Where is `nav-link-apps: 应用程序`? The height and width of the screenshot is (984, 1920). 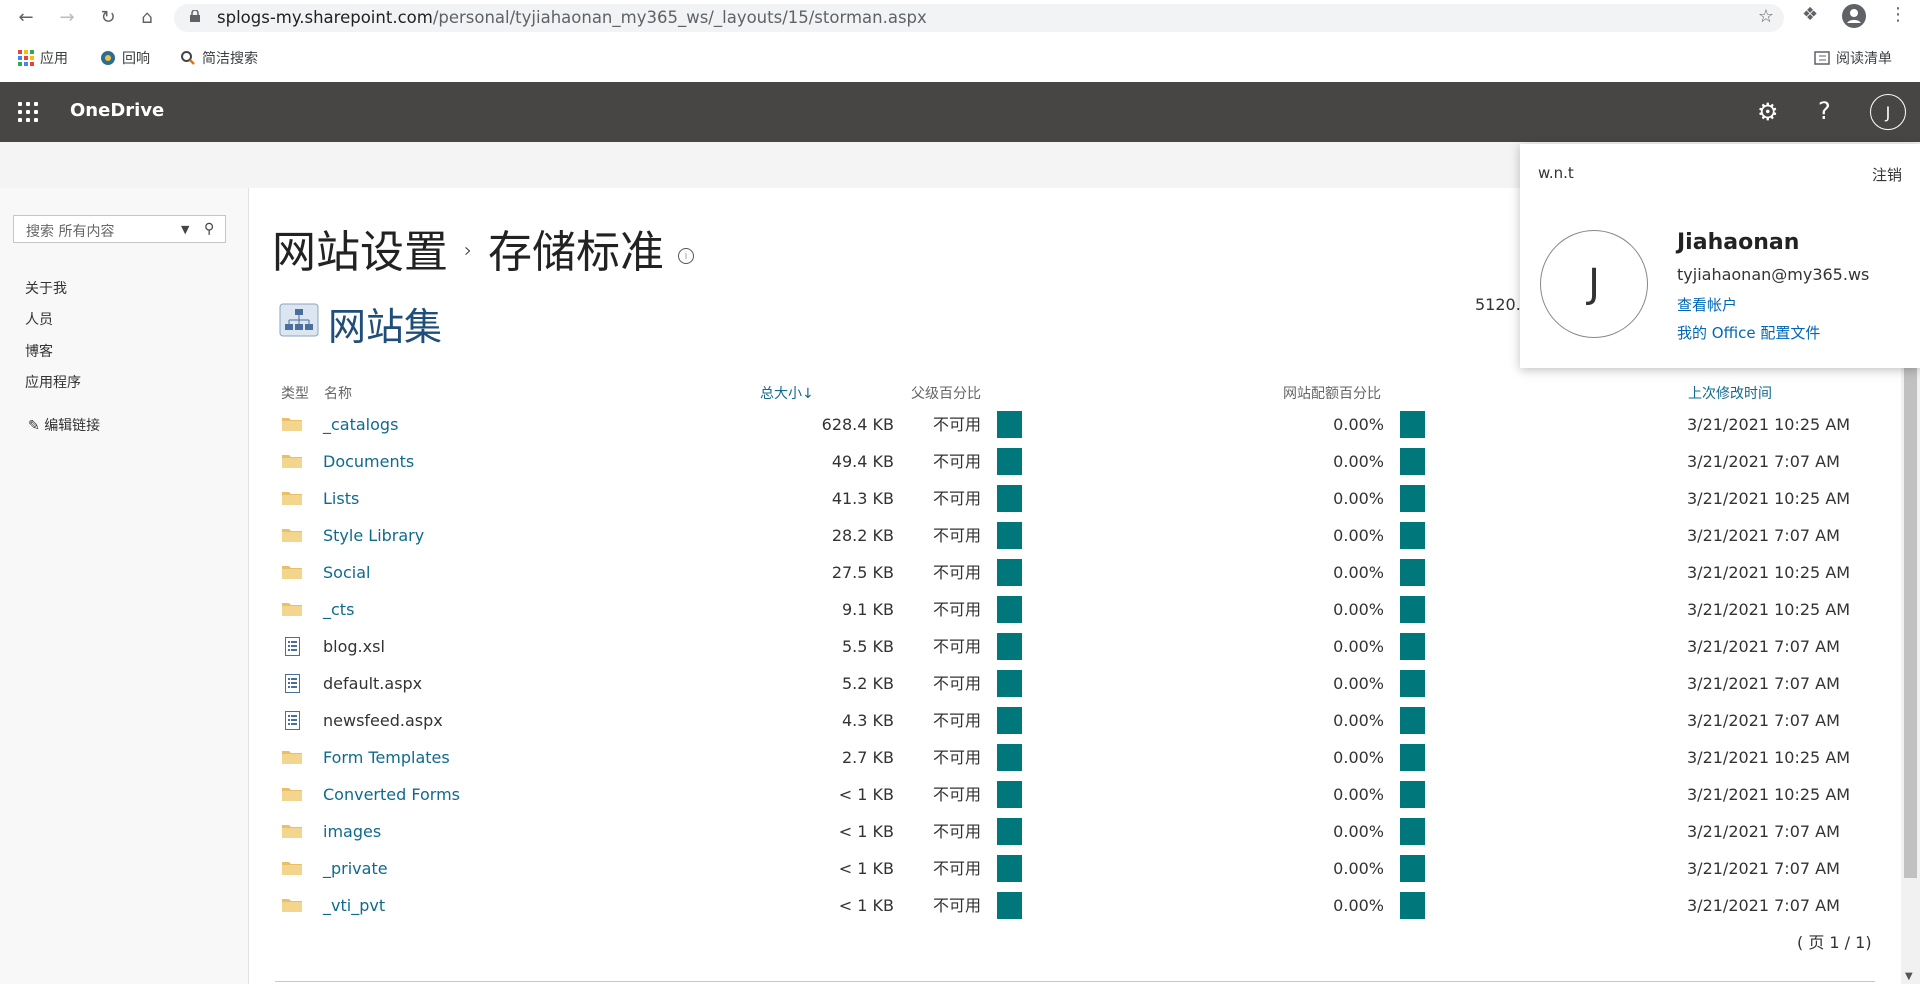 nav-link-apps: 应用程序 is located at coordinates (53, 382).